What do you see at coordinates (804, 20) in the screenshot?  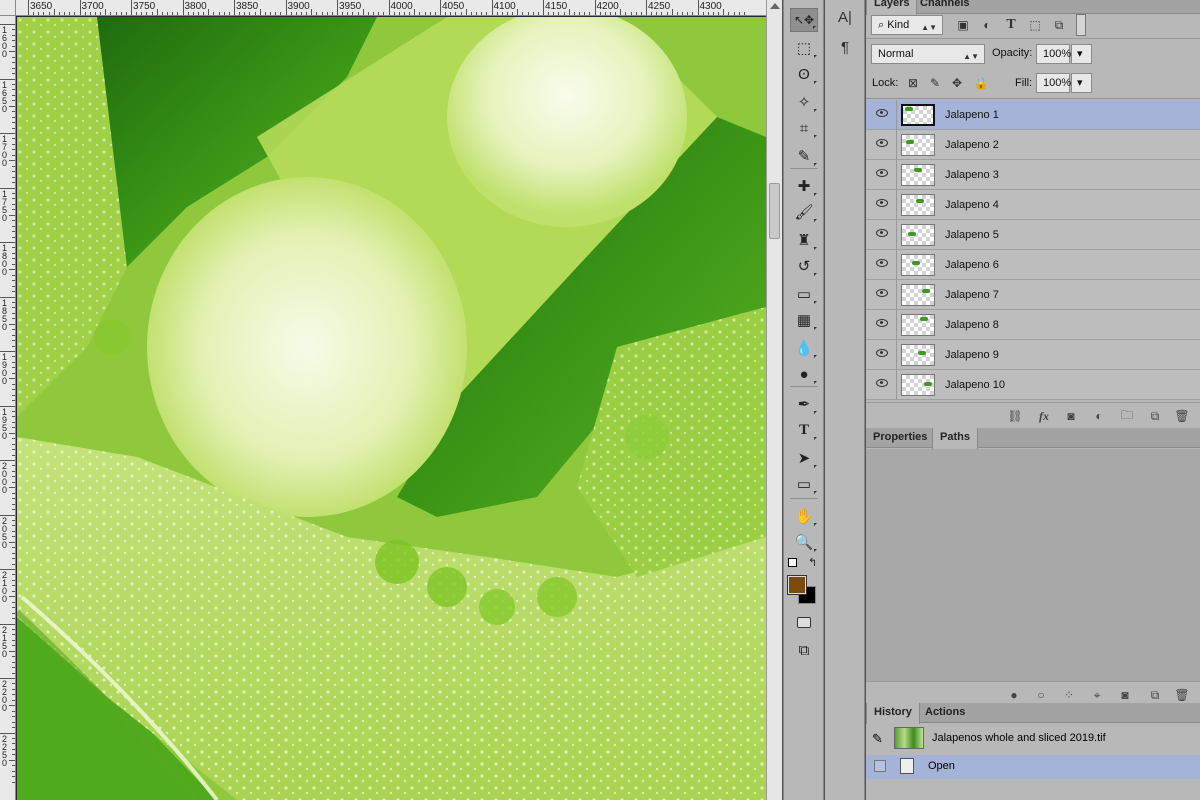 I see `move-icon: ↖✥` at bounding box center [804, 20].